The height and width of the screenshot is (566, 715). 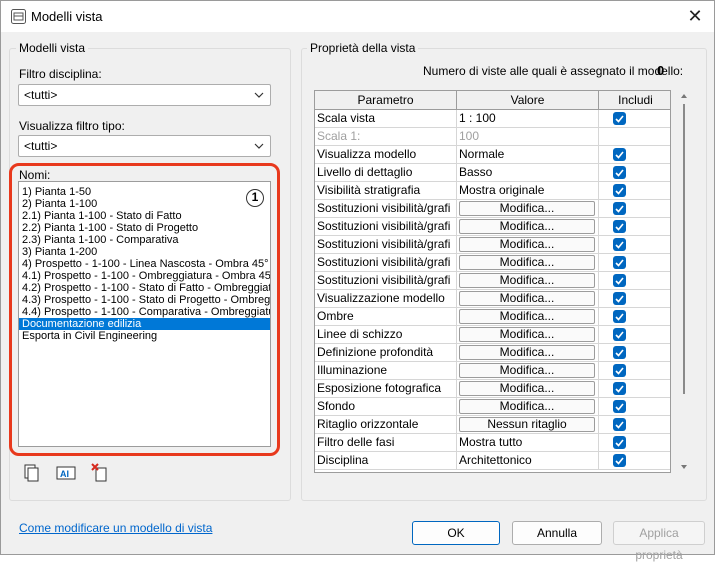 What do you see at coordinates (528, 443) in the screenshot?
I see `value-cell: Mostra tutto` at bounding box center [528, 443].